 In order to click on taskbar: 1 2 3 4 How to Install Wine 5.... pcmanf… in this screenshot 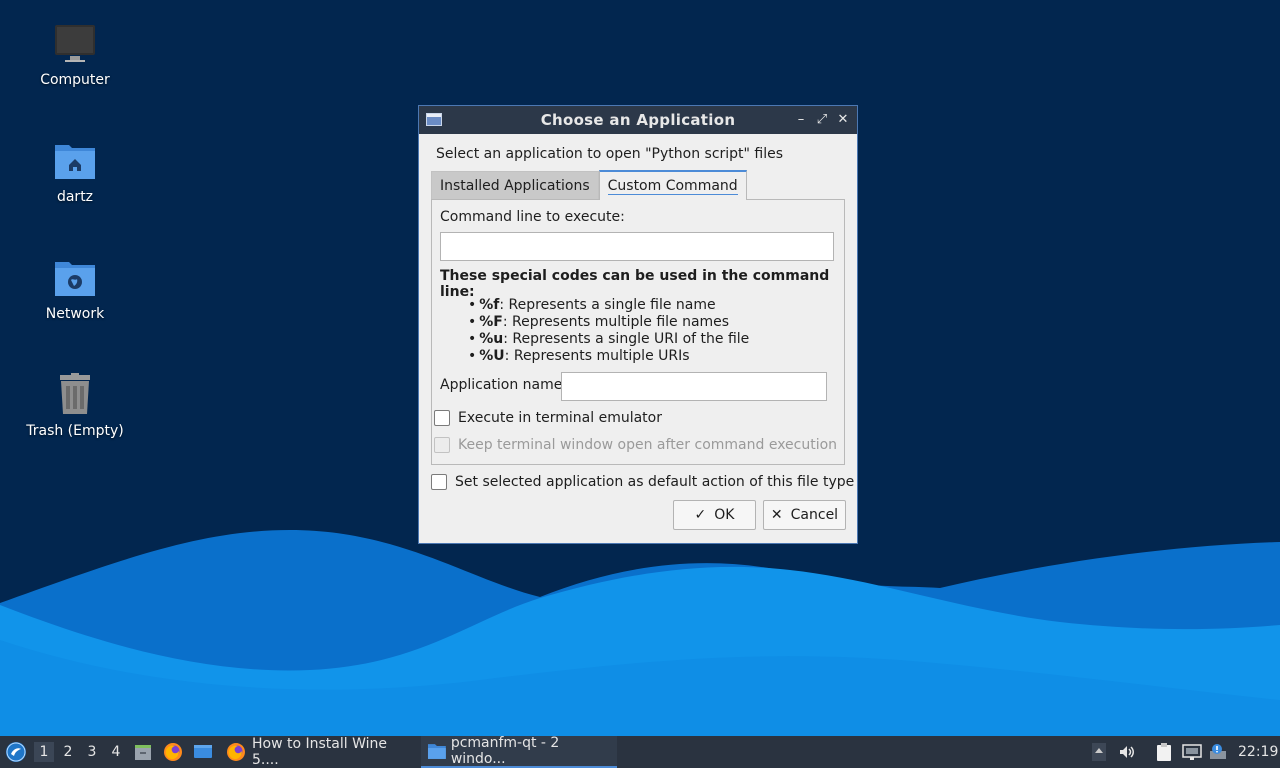, I will do `click(640, 751)`.